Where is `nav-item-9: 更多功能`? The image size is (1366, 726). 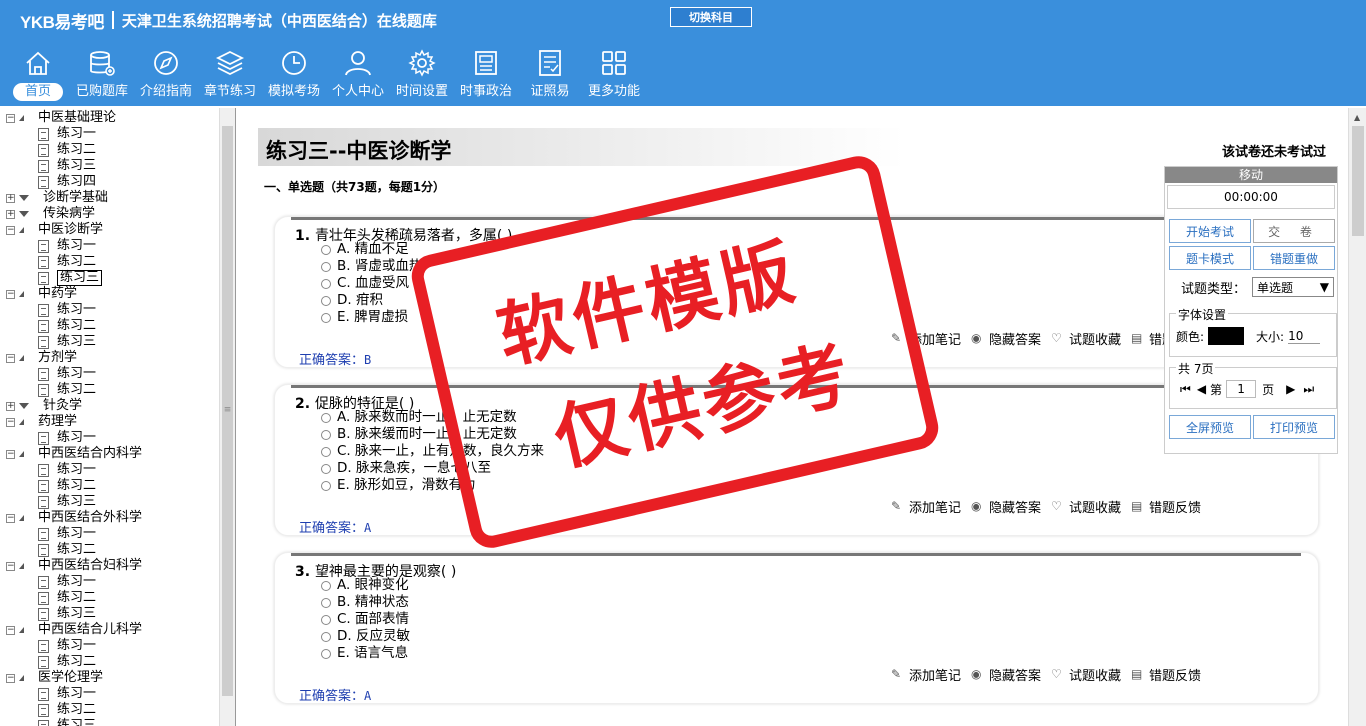 nav-item-9: 更多功能 is located at coordinates (614, 76).